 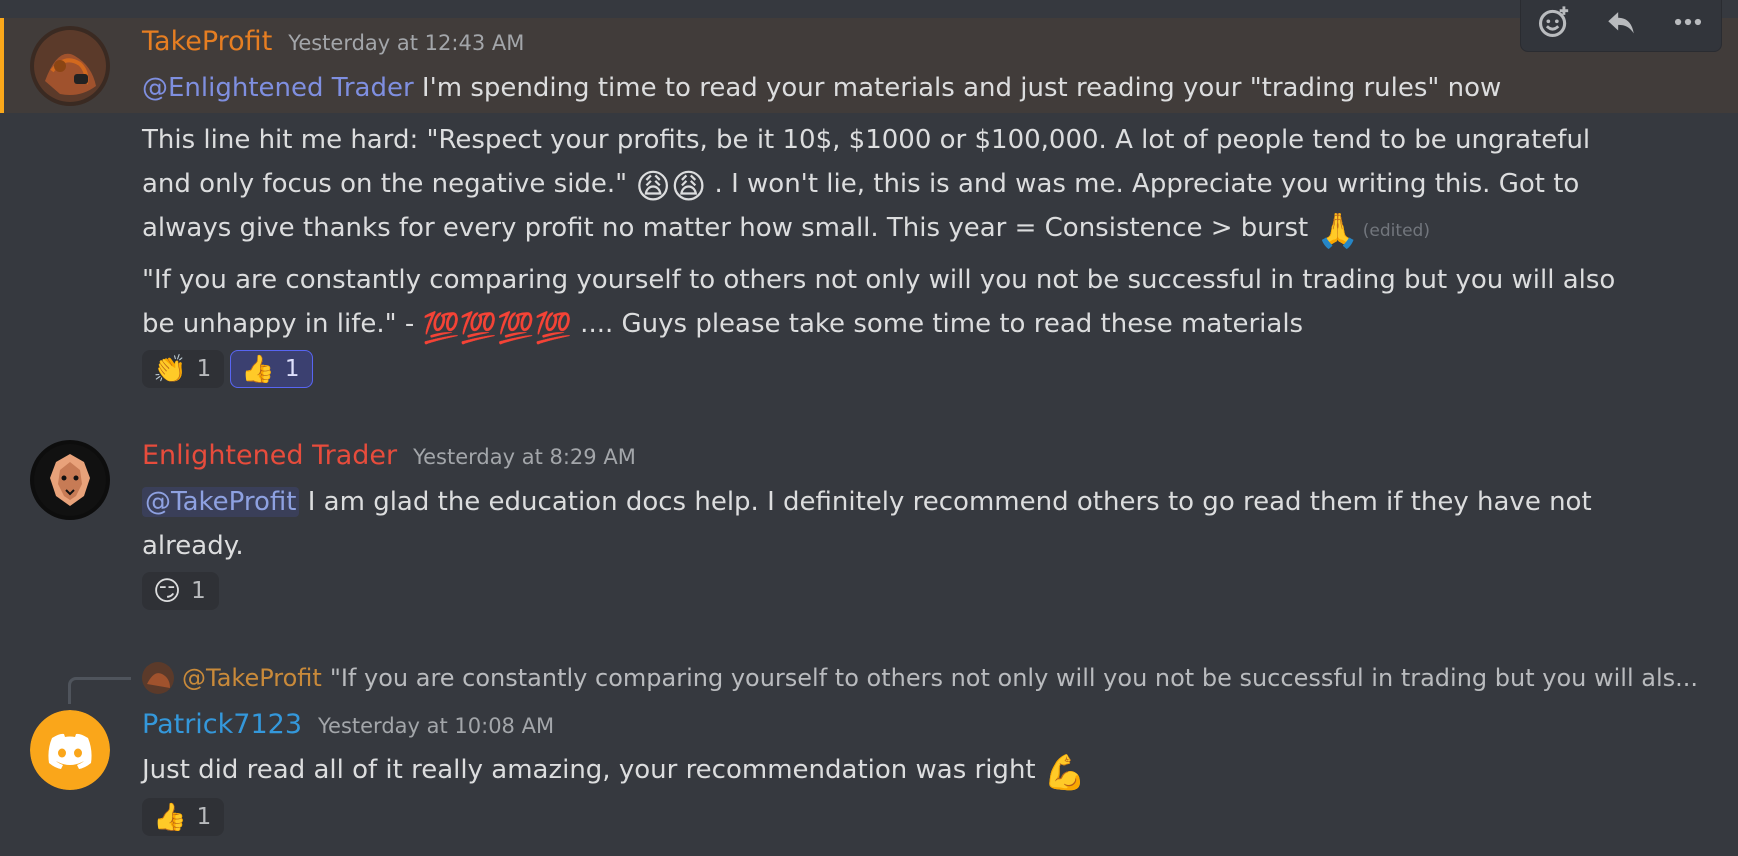 What do you see at coordinates (207, 41) in the screenshot?
I see `username: TakeProfit` at bounding box center [207, 41].